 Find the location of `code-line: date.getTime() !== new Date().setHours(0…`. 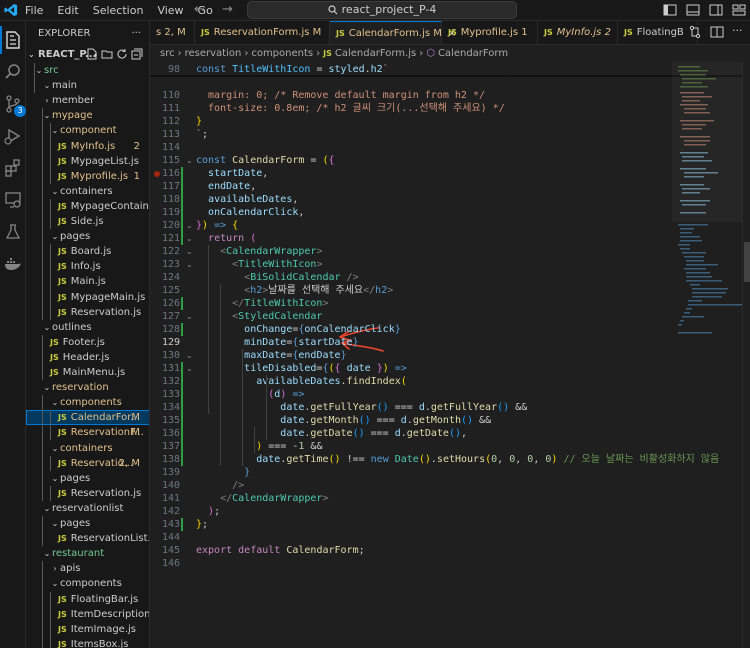

code-line: date.getTime() !== new Date().setHours(0… is located at coordinates (457, 459).